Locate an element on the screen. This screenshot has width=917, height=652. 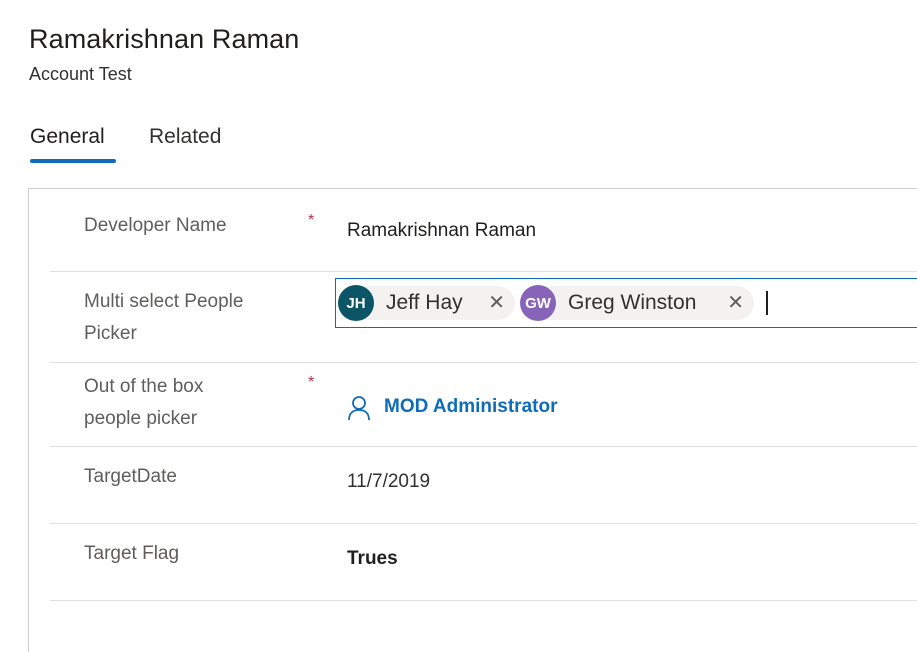
active-tab-indicator is located at coordinates (73, 161).